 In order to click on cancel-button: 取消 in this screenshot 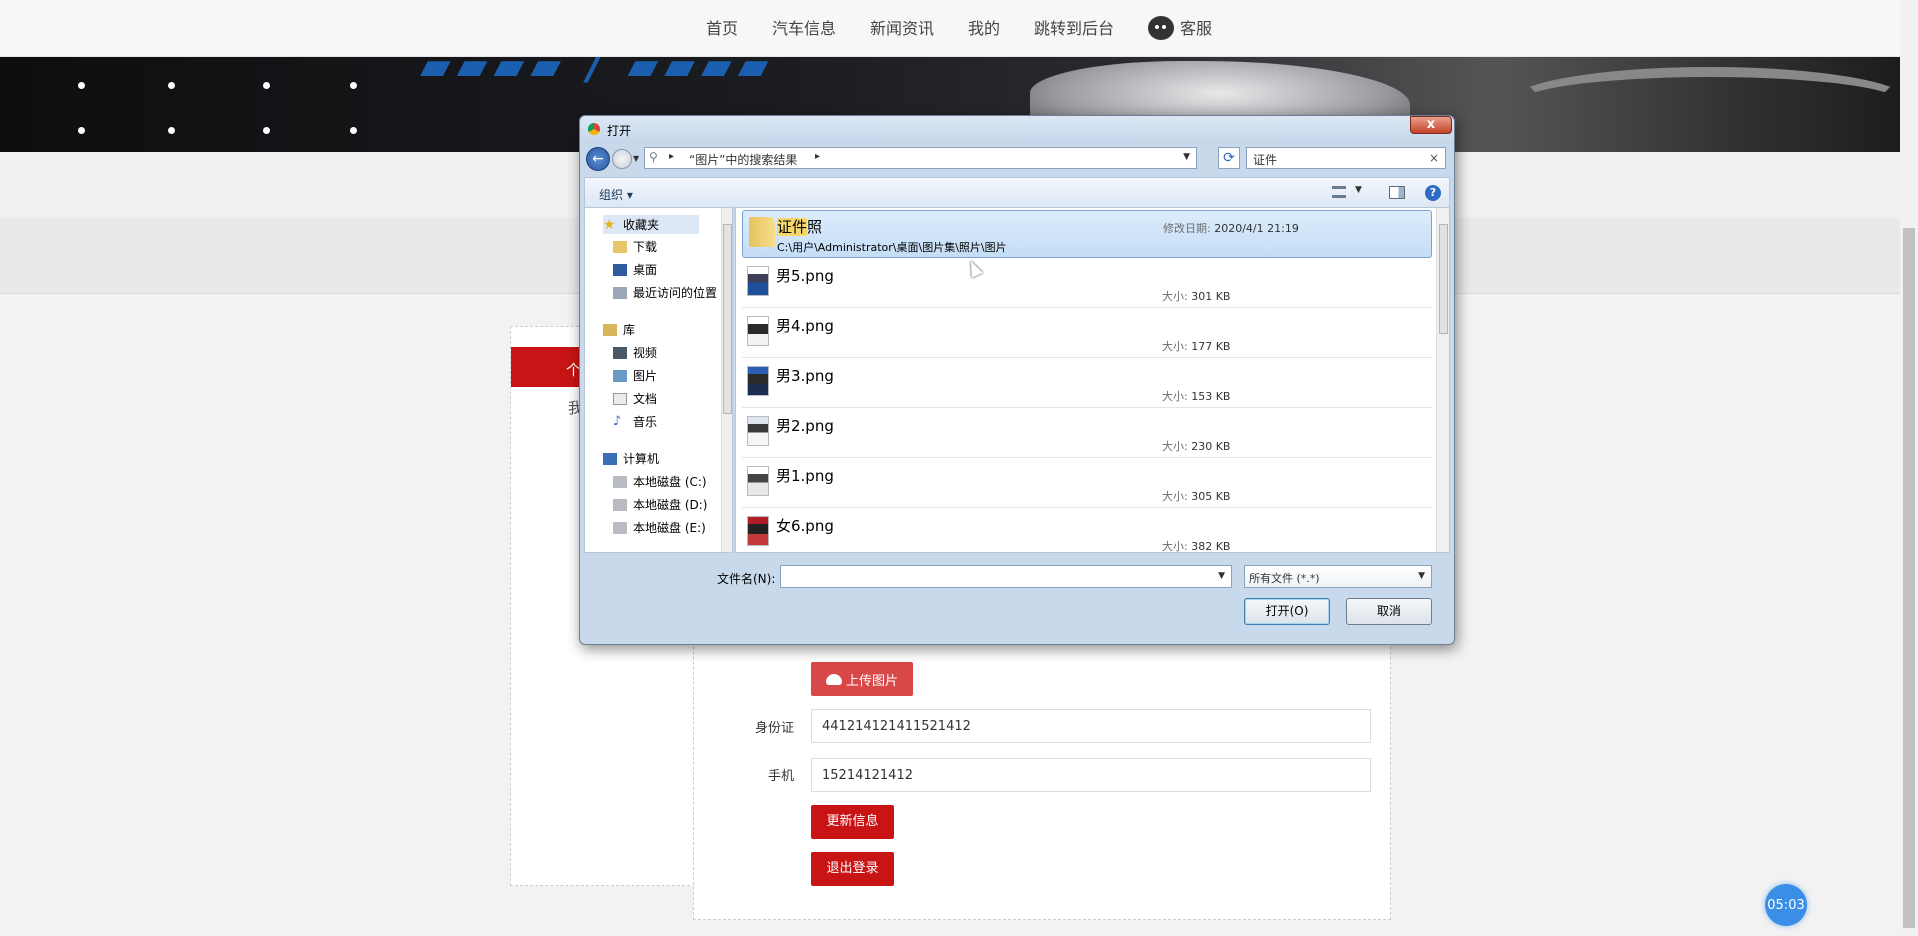, I will do `click(1389, 611)`.